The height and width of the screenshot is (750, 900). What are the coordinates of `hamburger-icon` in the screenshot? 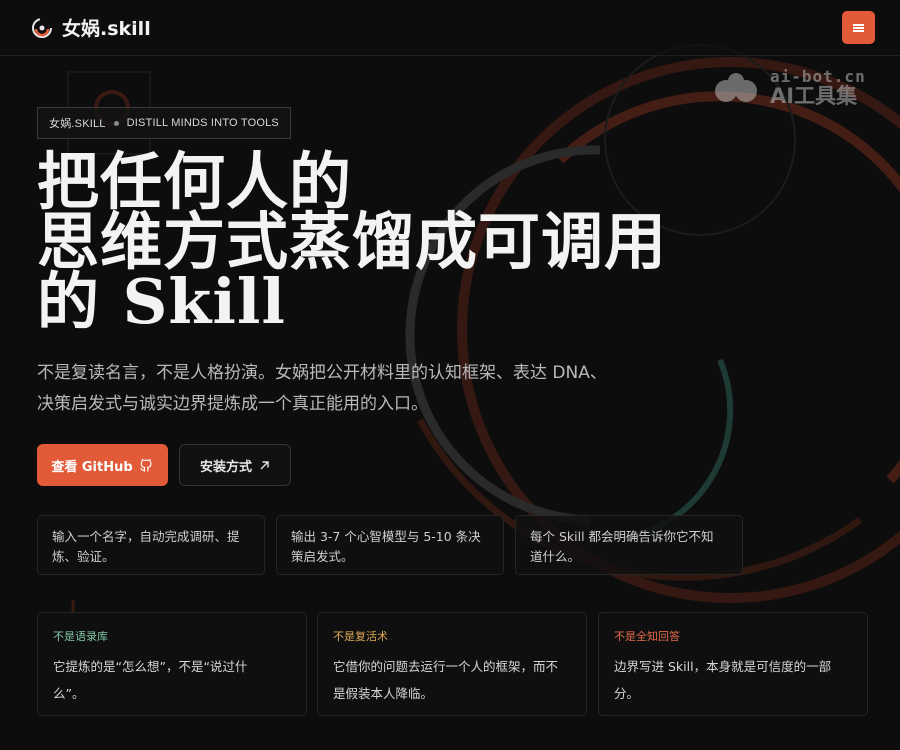 It's located at (858, 27).